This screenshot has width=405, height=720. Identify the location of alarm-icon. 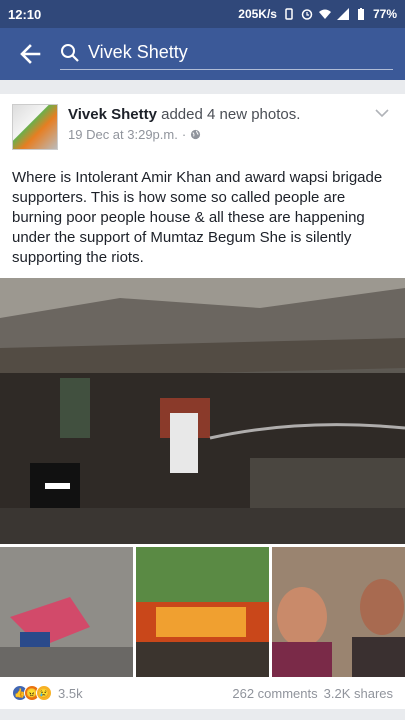
(307, 14).